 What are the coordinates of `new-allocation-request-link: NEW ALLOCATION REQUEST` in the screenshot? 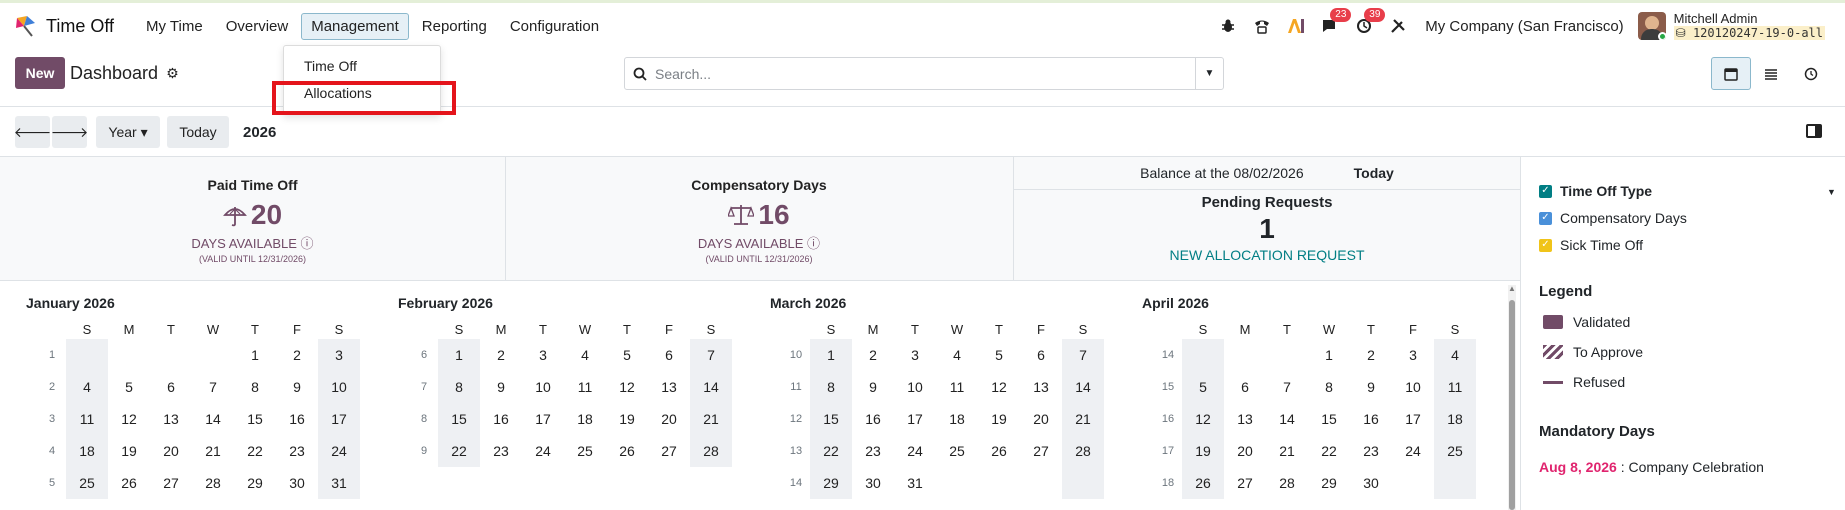 It's located at (1267, 255).